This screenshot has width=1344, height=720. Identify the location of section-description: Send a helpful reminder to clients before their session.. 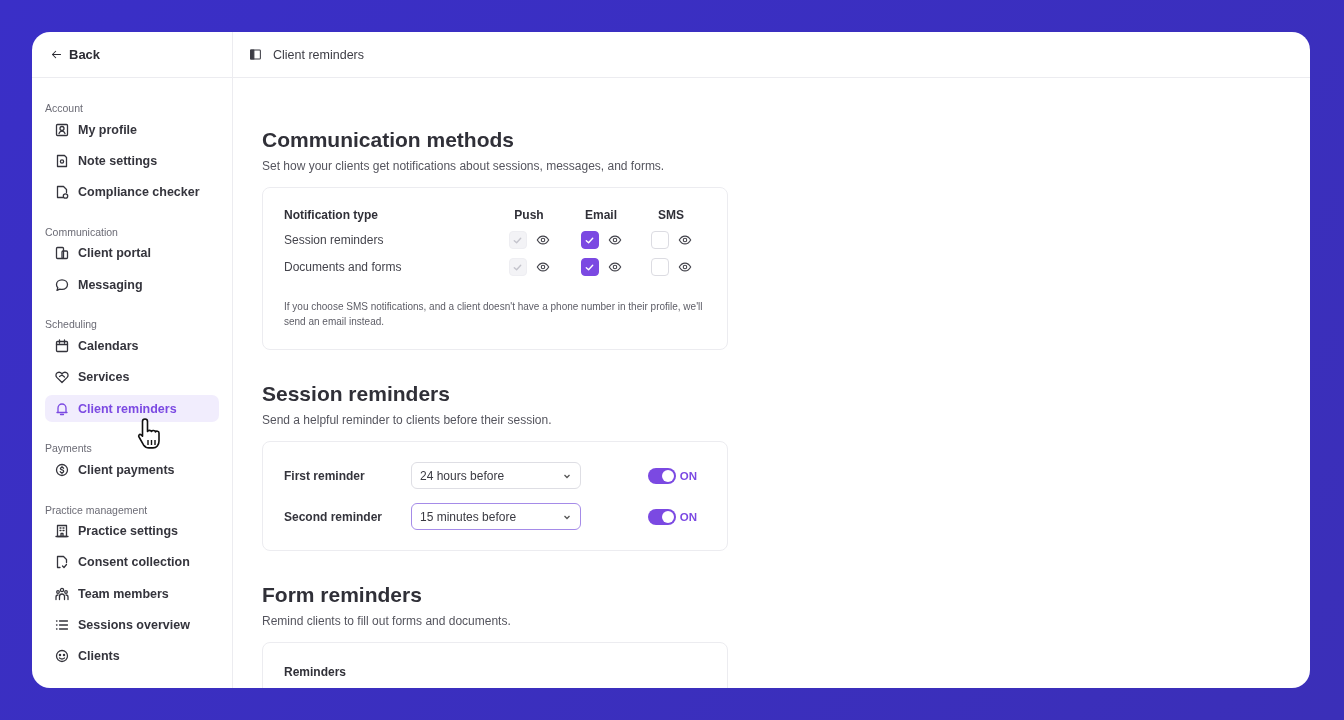
(407, 420).